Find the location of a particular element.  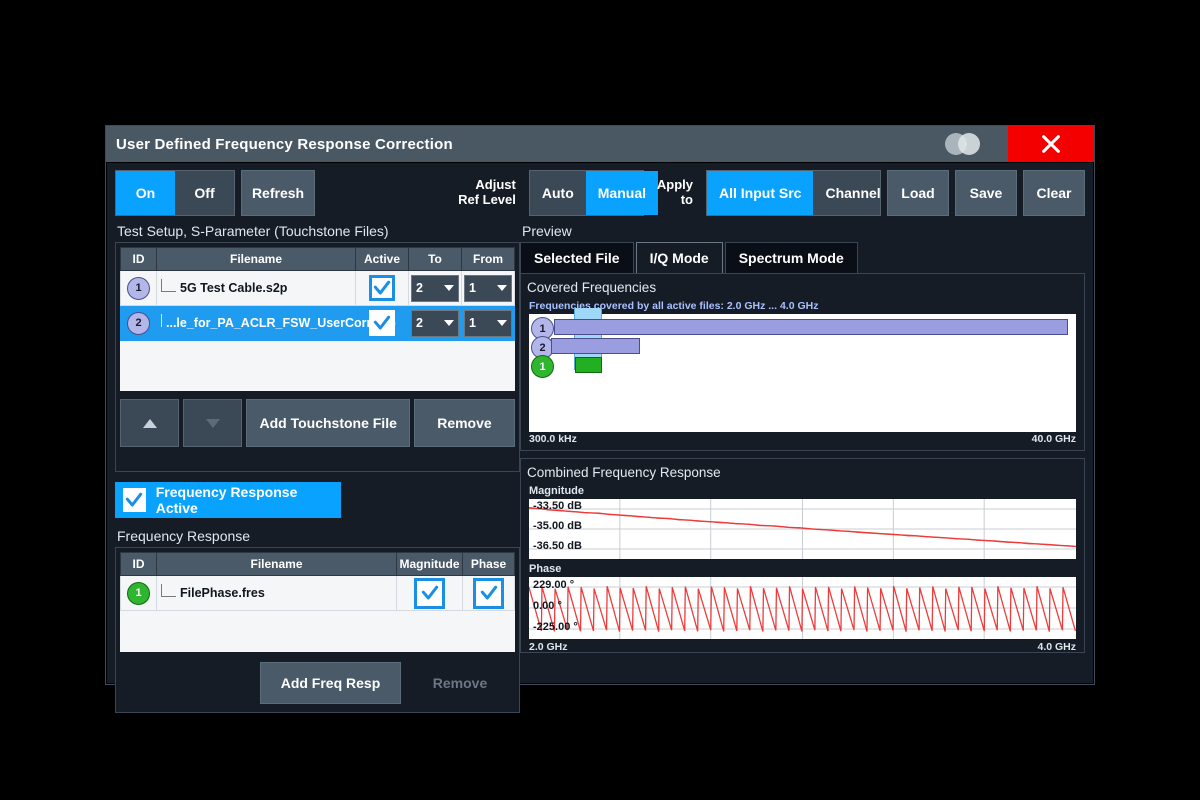

row-filename-cell: 5G Test Cable.s2p is located at coordinates (256, 288).